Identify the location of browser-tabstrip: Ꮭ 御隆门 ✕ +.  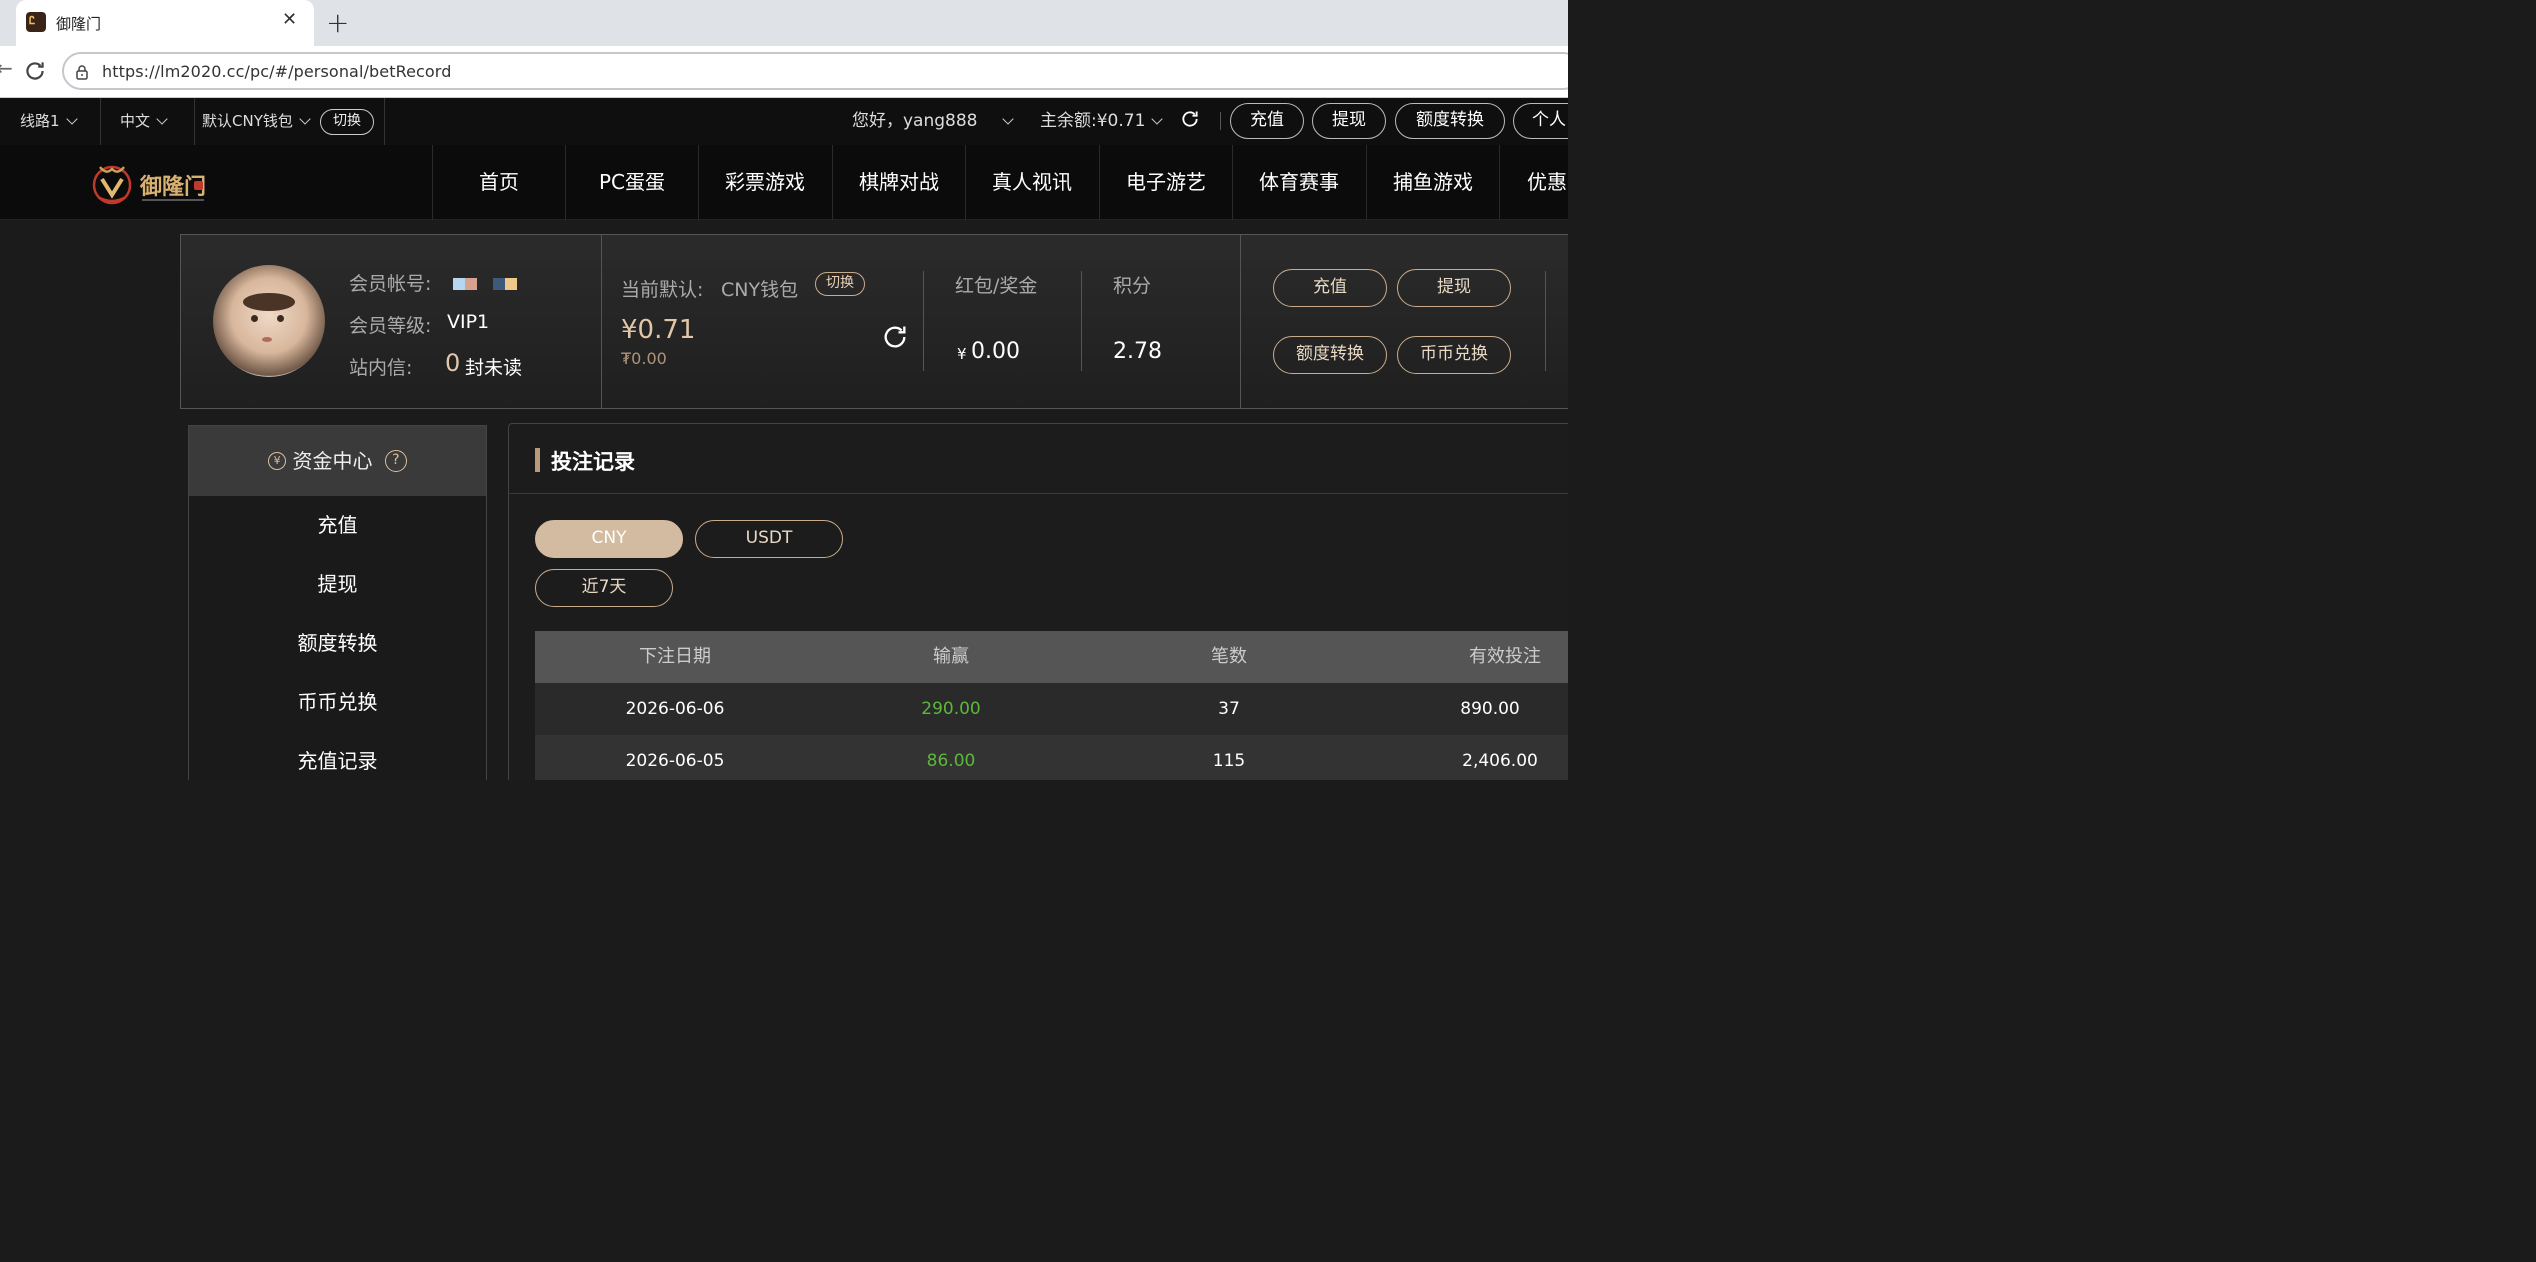
(784, 23).